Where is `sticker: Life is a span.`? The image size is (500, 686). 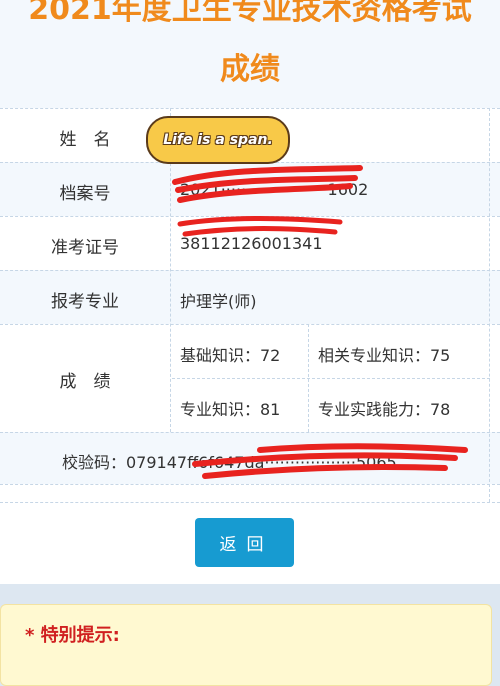 sticker: Life is a span. is located at coordinates (218, 140).